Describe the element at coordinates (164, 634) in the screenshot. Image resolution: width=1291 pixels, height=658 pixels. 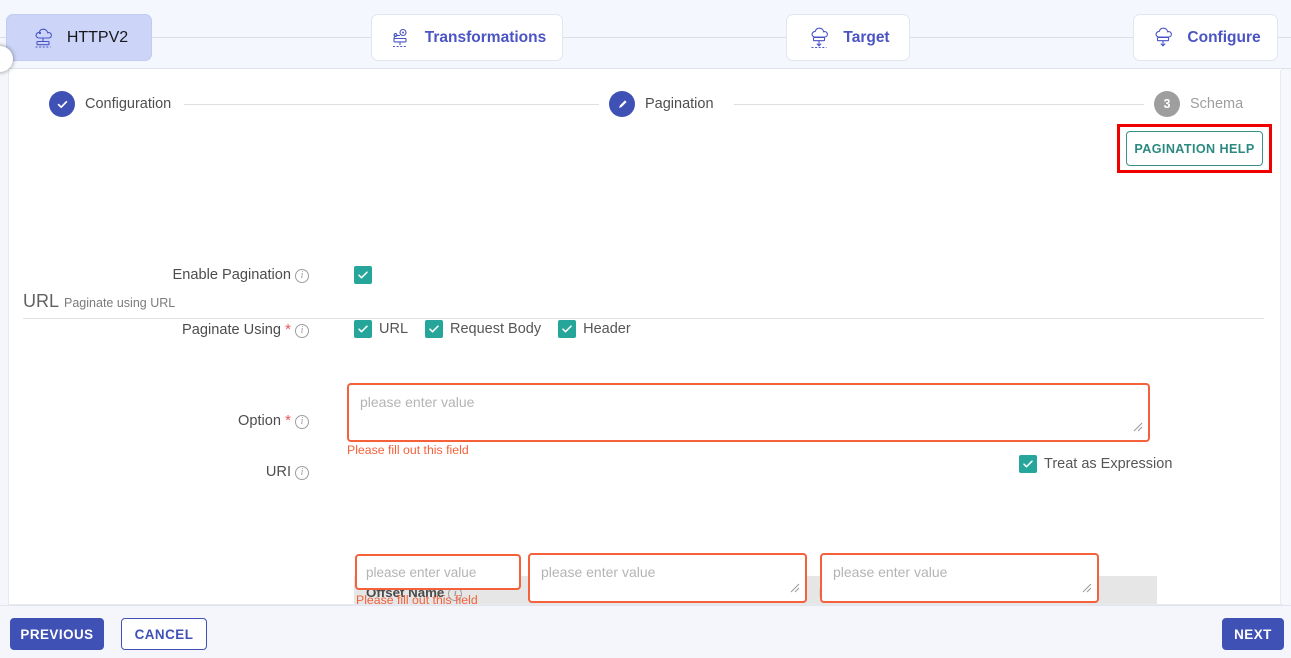
I see `cancel-button: CANCEL` at that location.